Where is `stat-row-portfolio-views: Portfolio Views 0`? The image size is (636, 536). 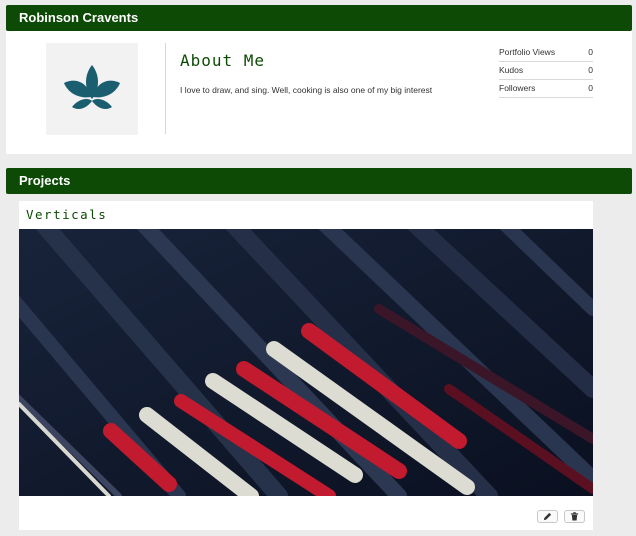
stat-row-portfolio-views: Portfolio Views 0 is located at coordinates (546, 53).